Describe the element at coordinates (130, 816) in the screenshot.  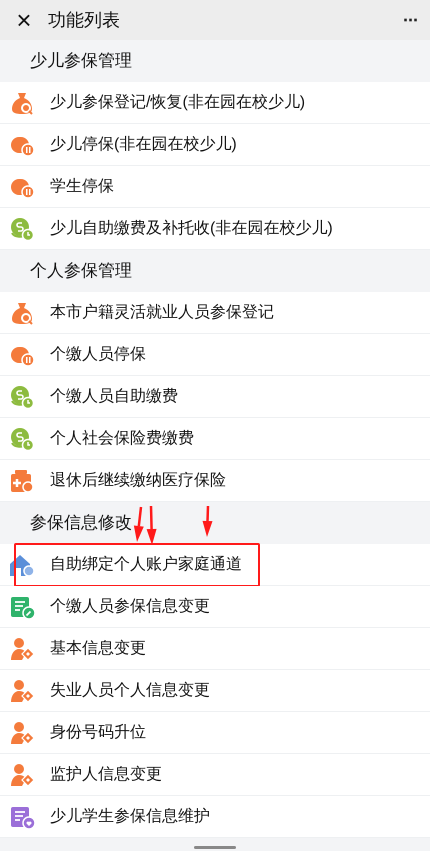
I see `menu-item-label: 少儿学生参保信息维护` at that location.